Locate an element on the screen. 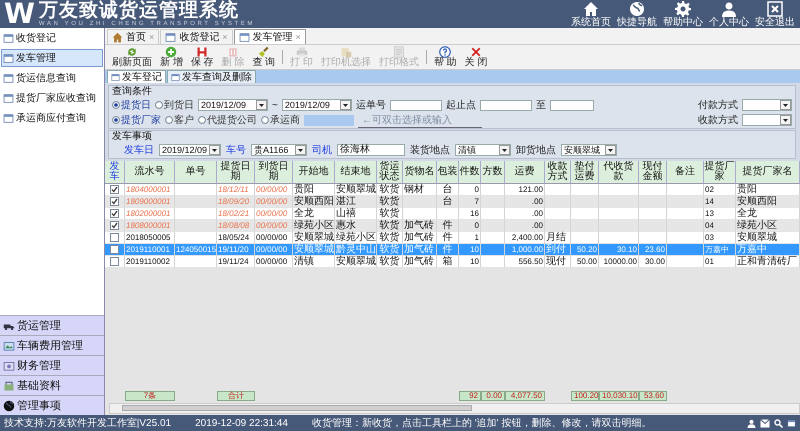 The height and width of the screenshot is (431, 800). tab: 发车登记 is located at coordinates (136, 76).